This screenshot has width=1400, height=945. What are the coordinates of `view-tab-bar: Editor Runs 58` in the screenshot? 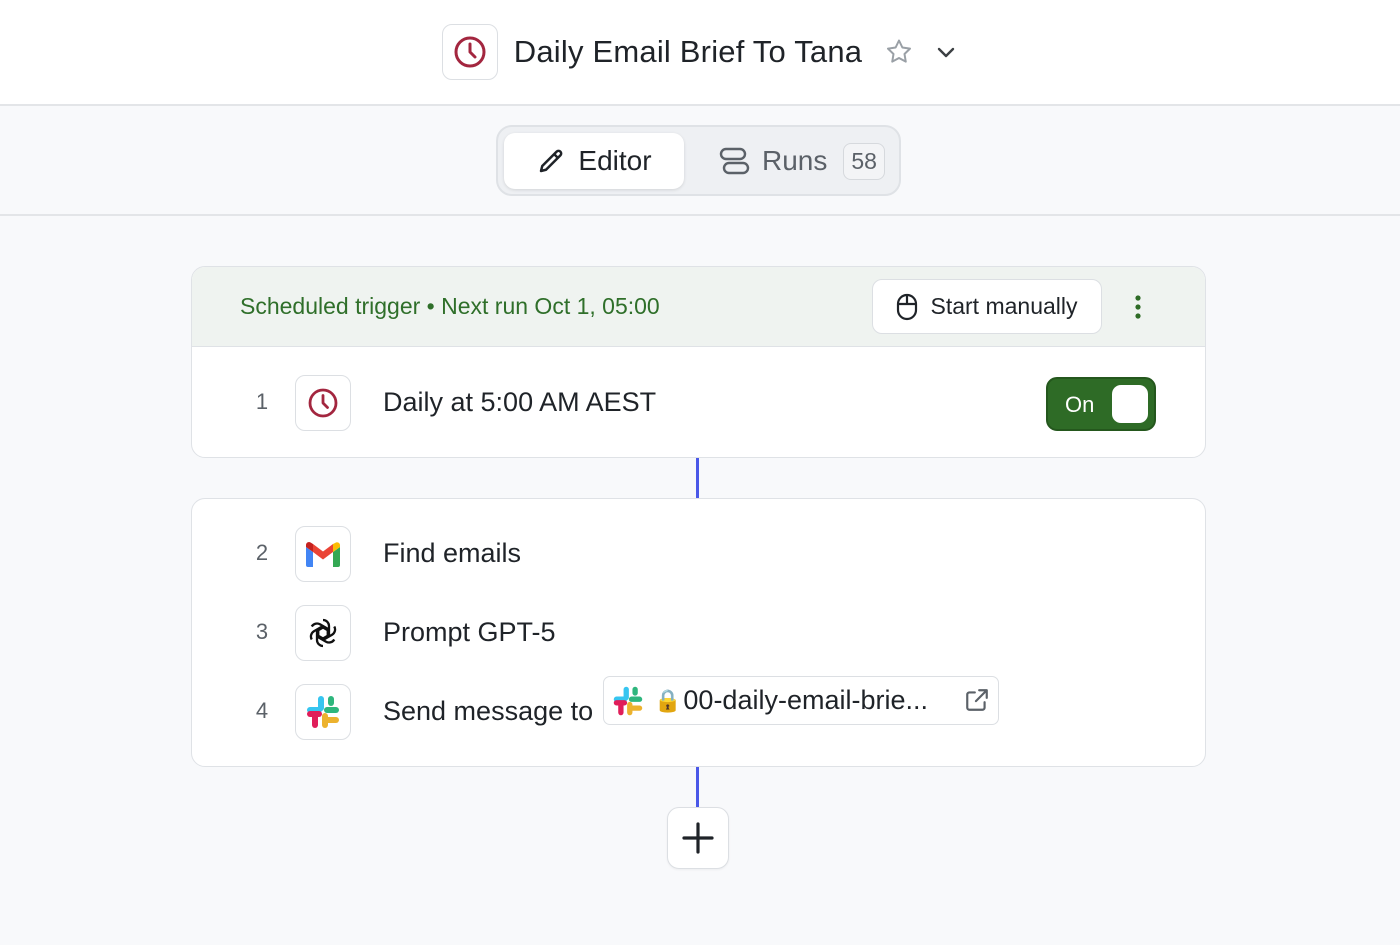 It's located at (700, 161).